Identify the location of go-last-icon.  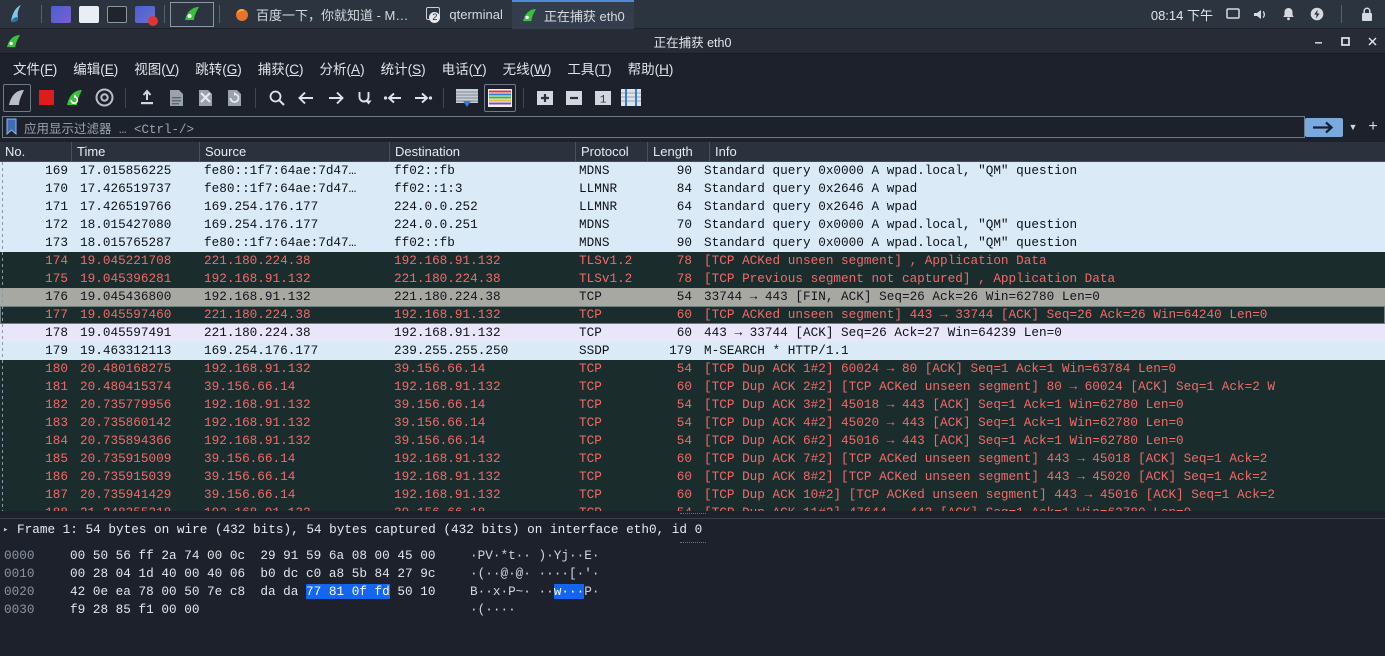
(423, 97).